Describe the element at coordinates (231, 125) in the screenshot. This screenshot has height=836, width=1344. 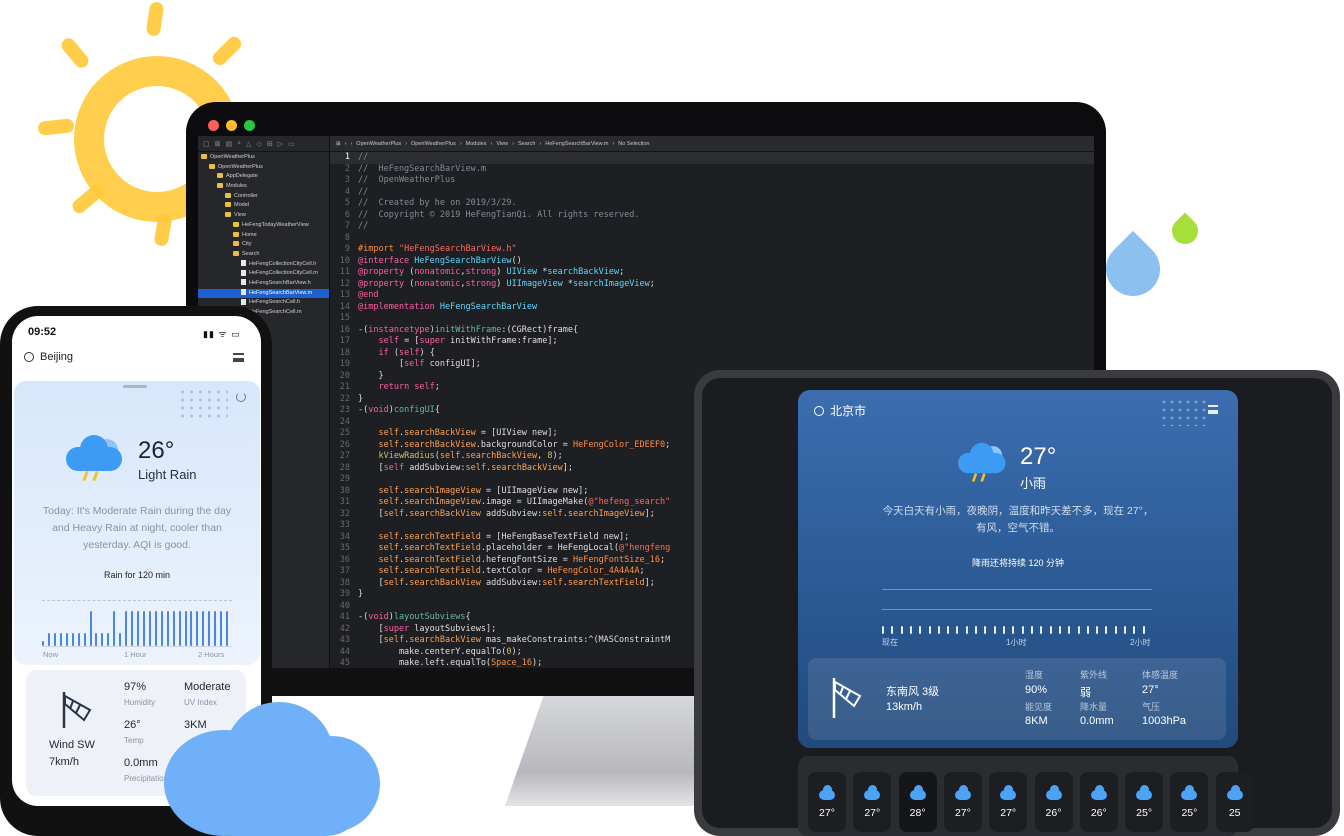
I see `minimize-window-button` at that location.